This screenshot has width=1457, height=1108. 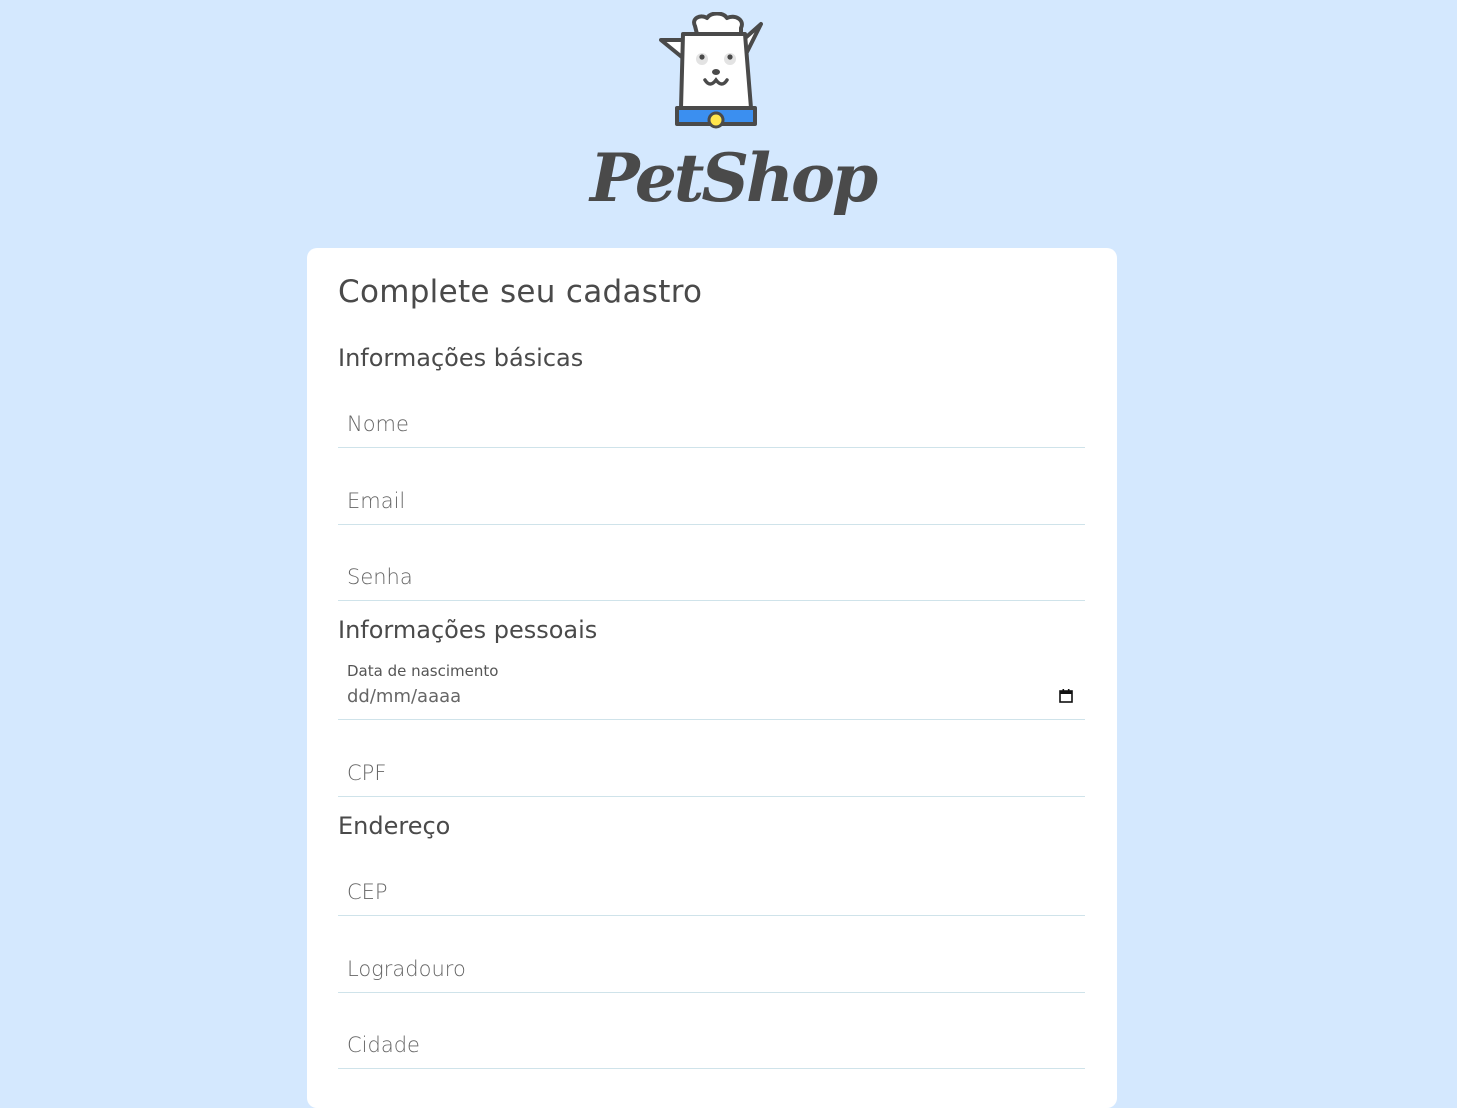 I want to click on brand-name: PetShop, so click(x=734, y=178).